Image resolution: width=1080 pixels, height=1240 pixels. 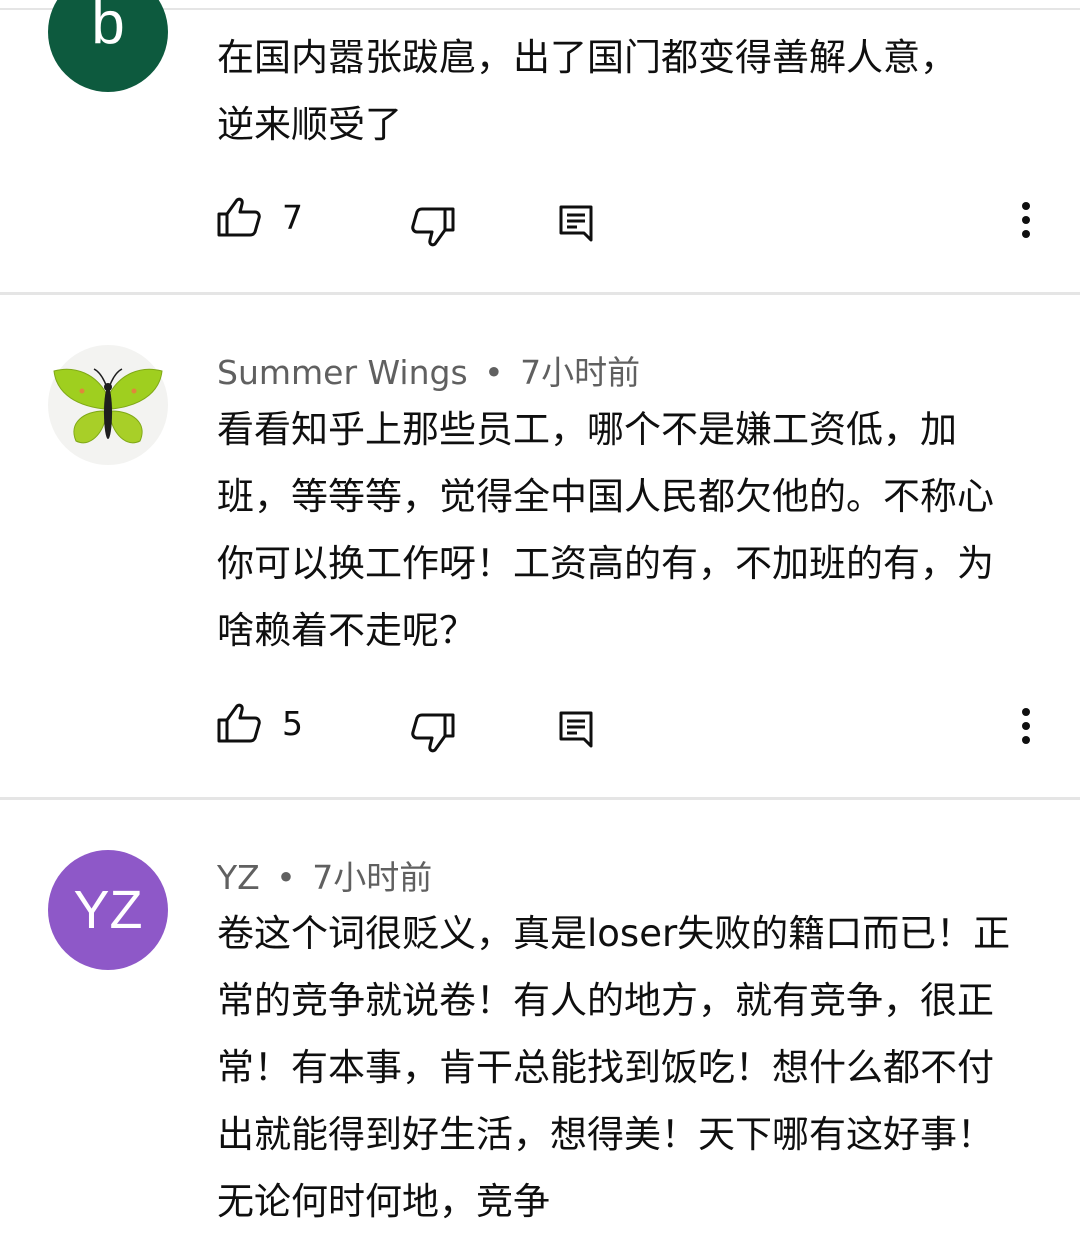 I want to click on avatar: YZ, so click(x=108, y=910).